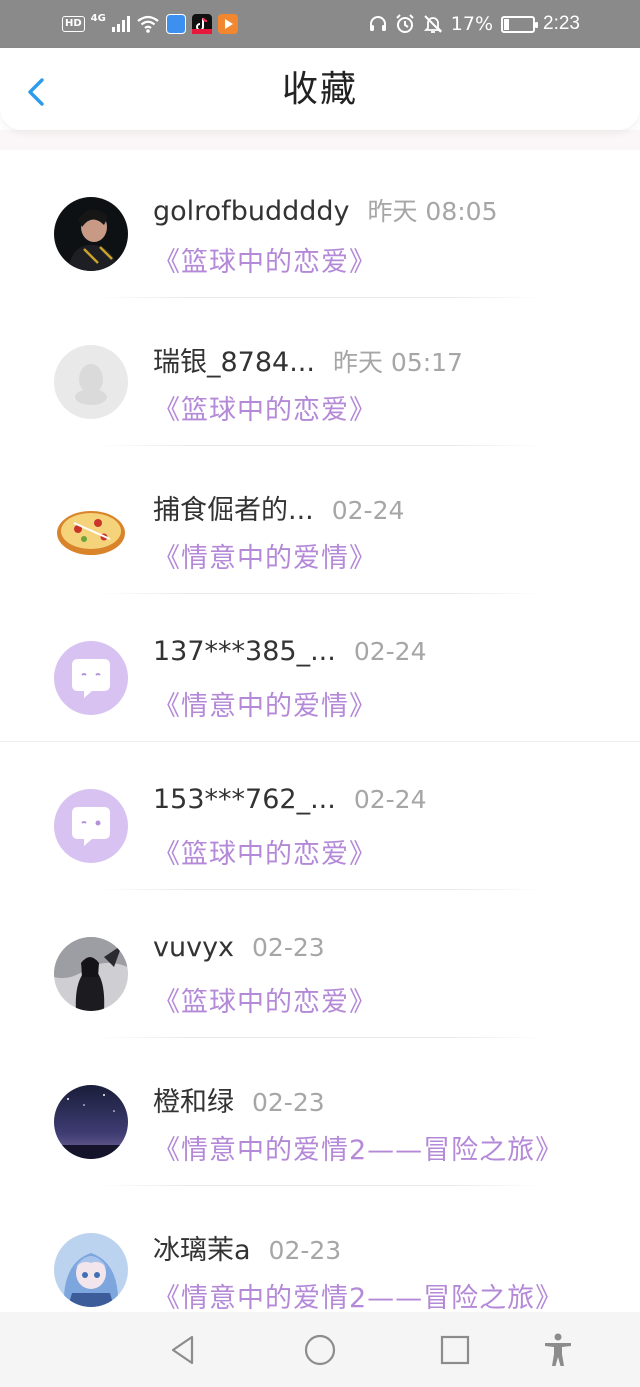  I want to click on battery-percent: 17%, so click(472, 24).